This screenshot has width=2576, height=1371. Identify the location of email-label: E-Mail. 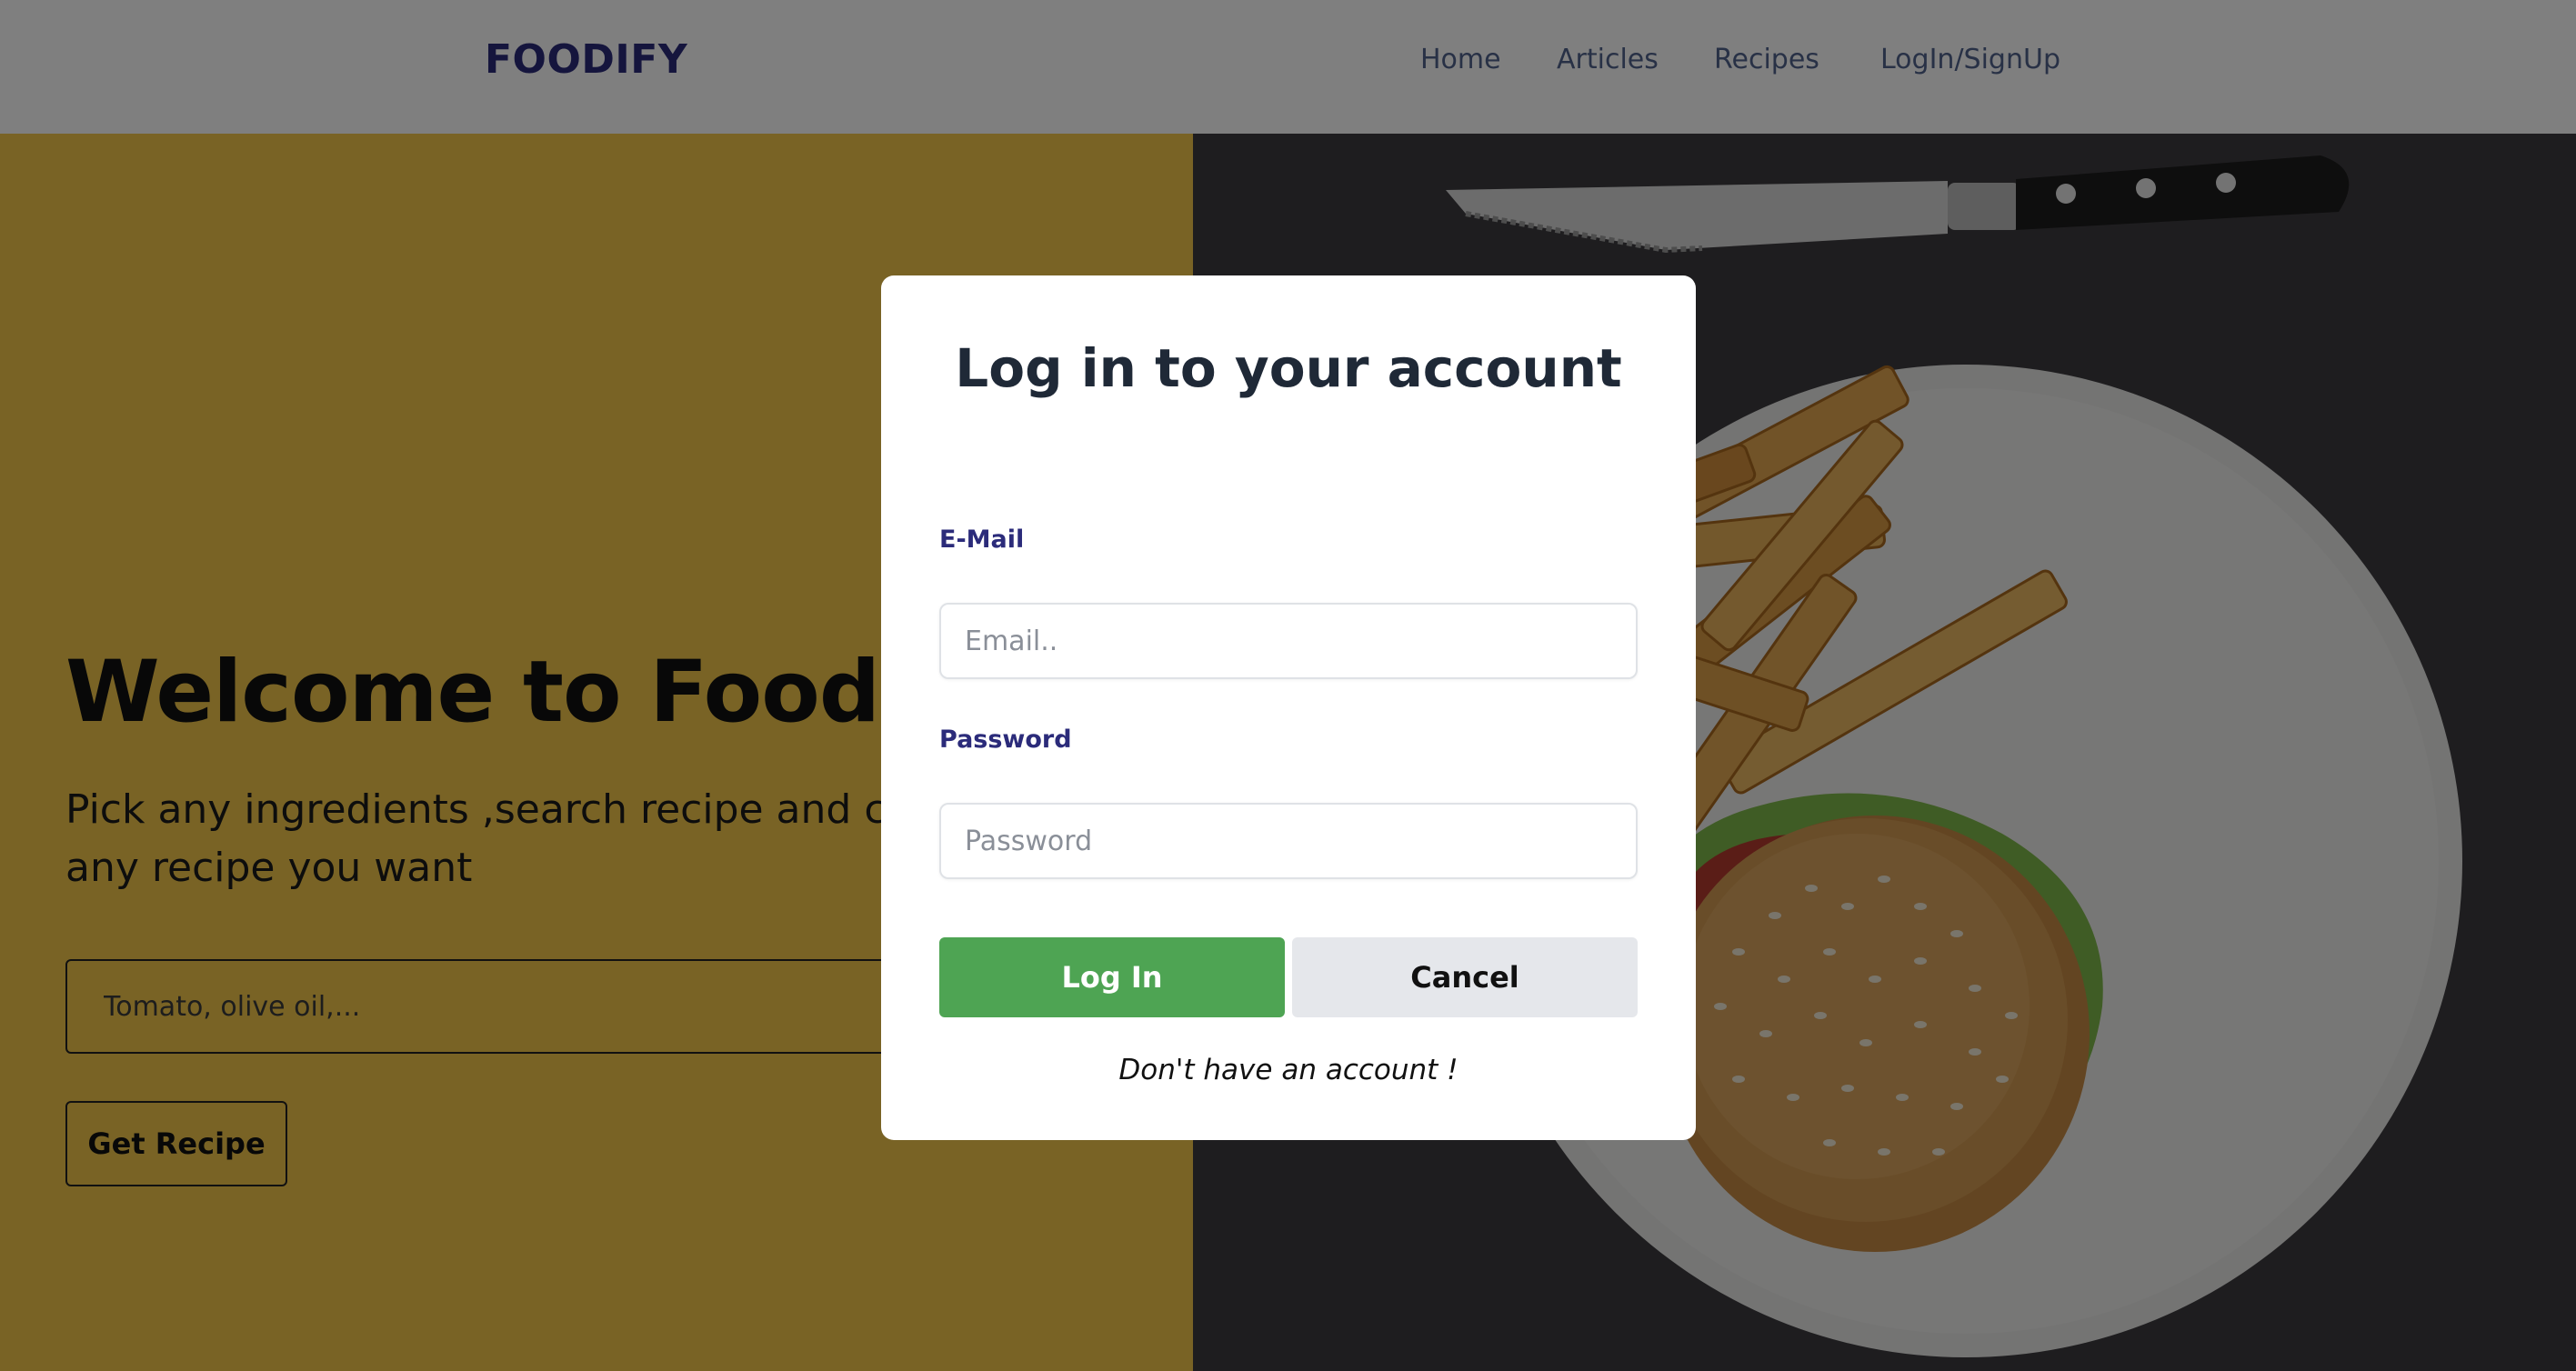
(982, 539).